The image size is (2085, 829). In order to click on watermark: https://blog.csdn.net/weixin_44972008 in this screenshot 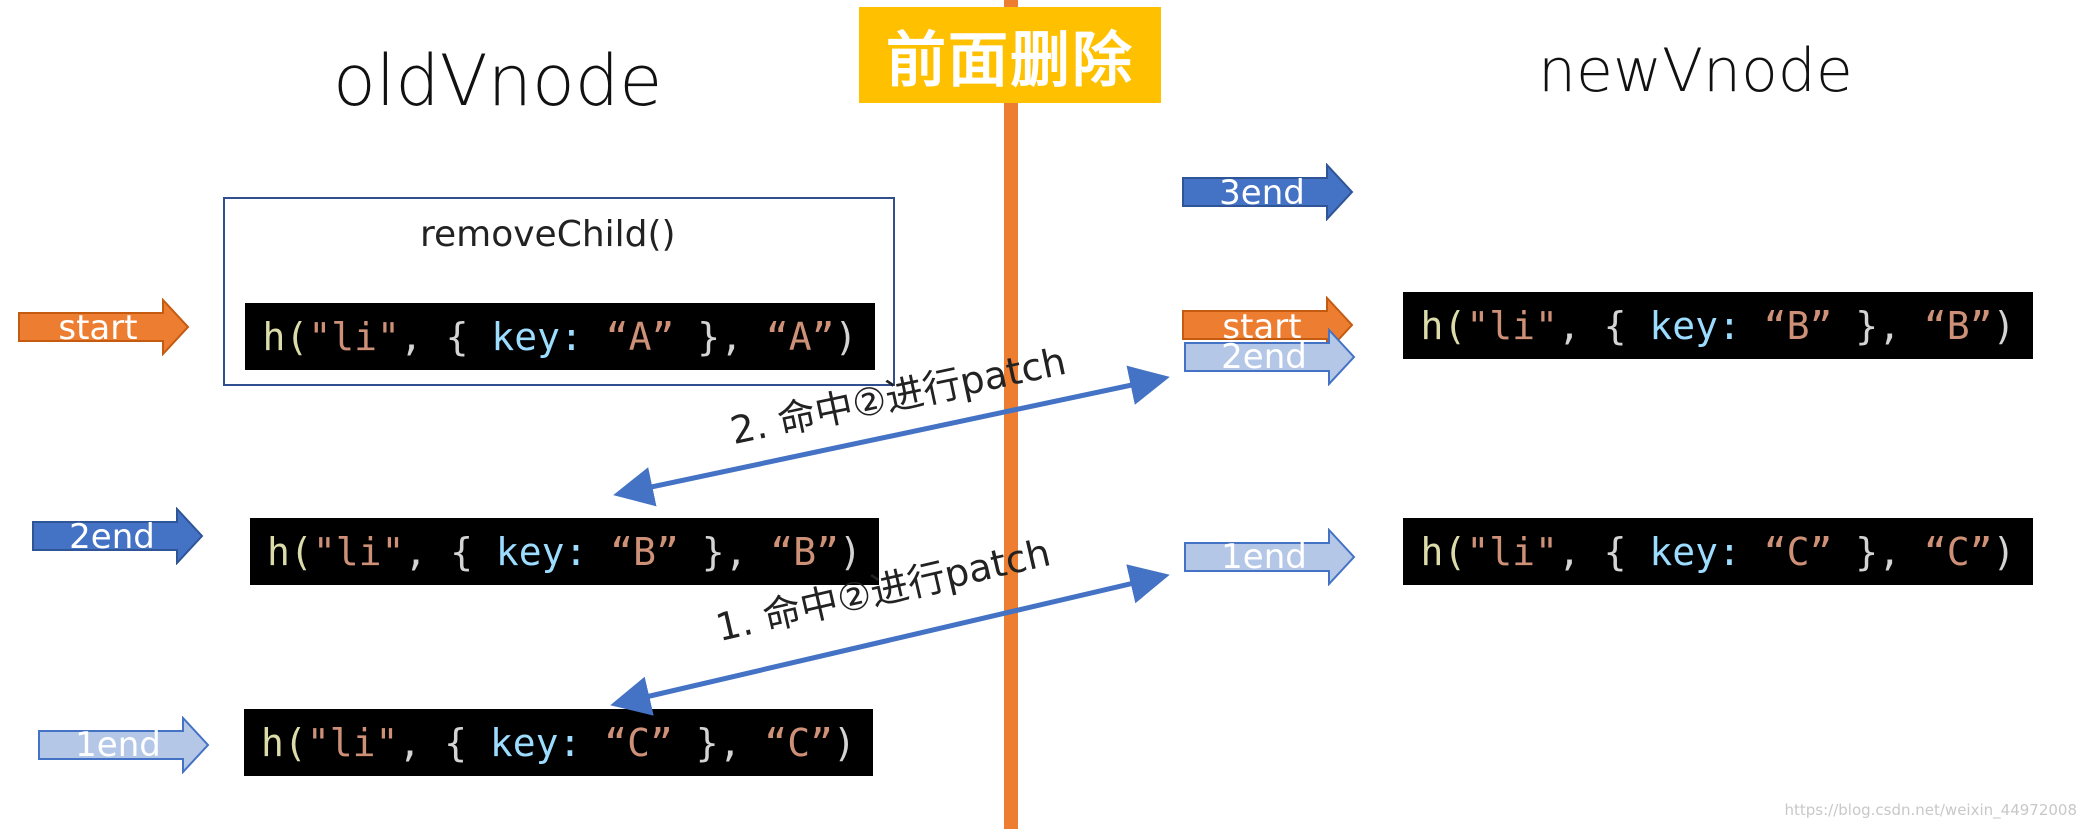, I will do `click(1930, 810)`.